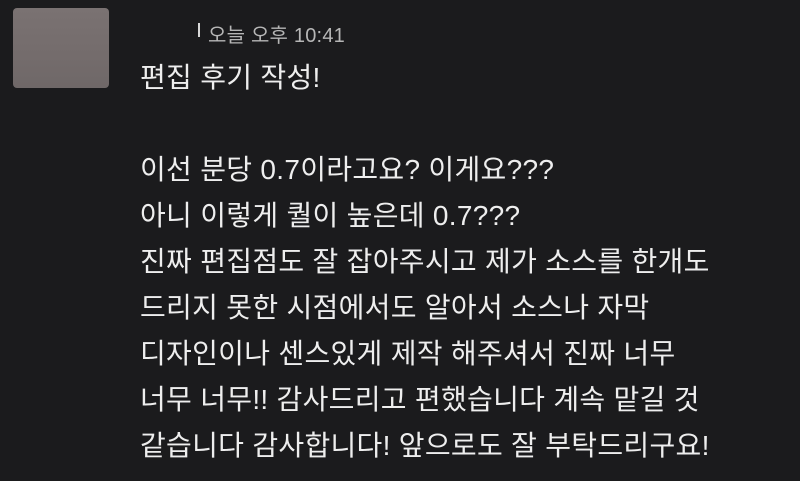 The image size is (800, 481). What do you see at coordinates (425, 261) in the screenshot?
I see `message-line: 진짜 편집점도 잘 잡아주시고 제가 소스를 한개도` at bounding box center [425, 261].